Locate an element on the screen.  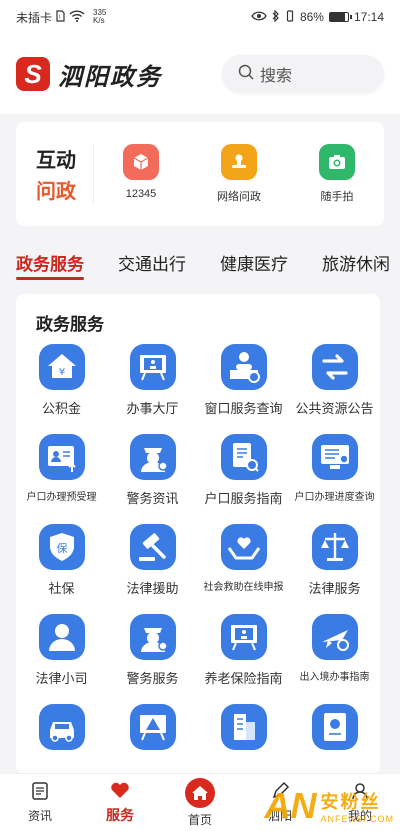
nav-news: 资讯 is located at coordinates (40, 802).